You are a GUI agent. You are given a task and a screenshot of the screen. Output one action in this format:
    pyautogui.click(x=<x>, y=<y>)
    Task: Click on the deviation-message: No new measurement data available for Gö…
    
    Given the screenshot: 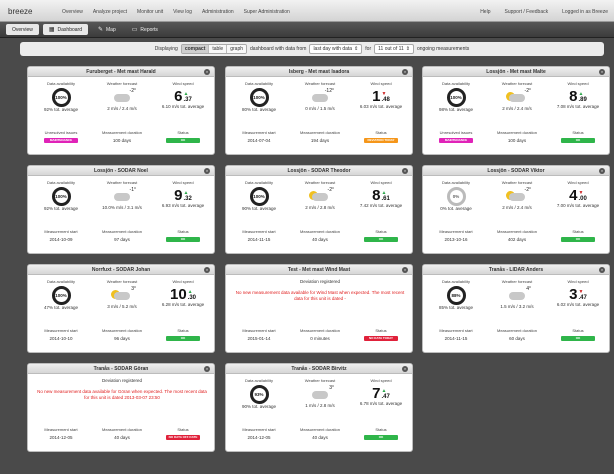 What is the action you would take?
    pyautogui.click(x=122, y=394)
    